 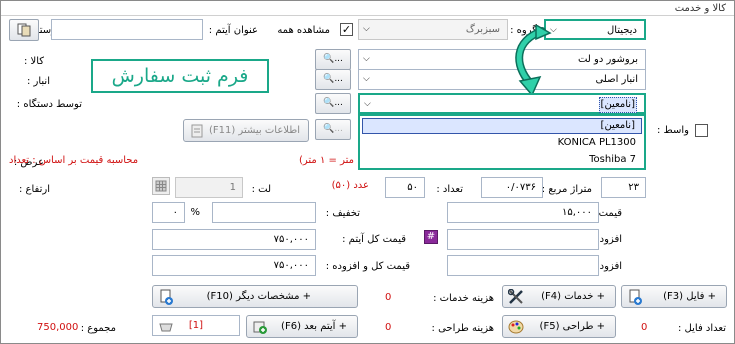 I want to click on sum-value: 750,000, so click(x=58, y=327).